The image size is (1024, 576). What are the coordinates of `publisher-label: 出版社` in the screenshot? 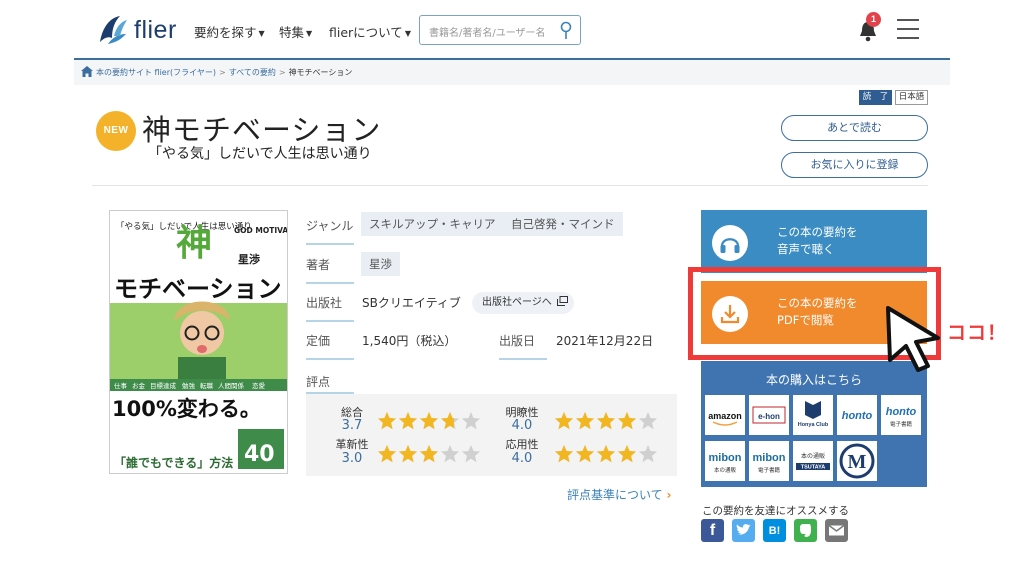 It's located at (324, 303).